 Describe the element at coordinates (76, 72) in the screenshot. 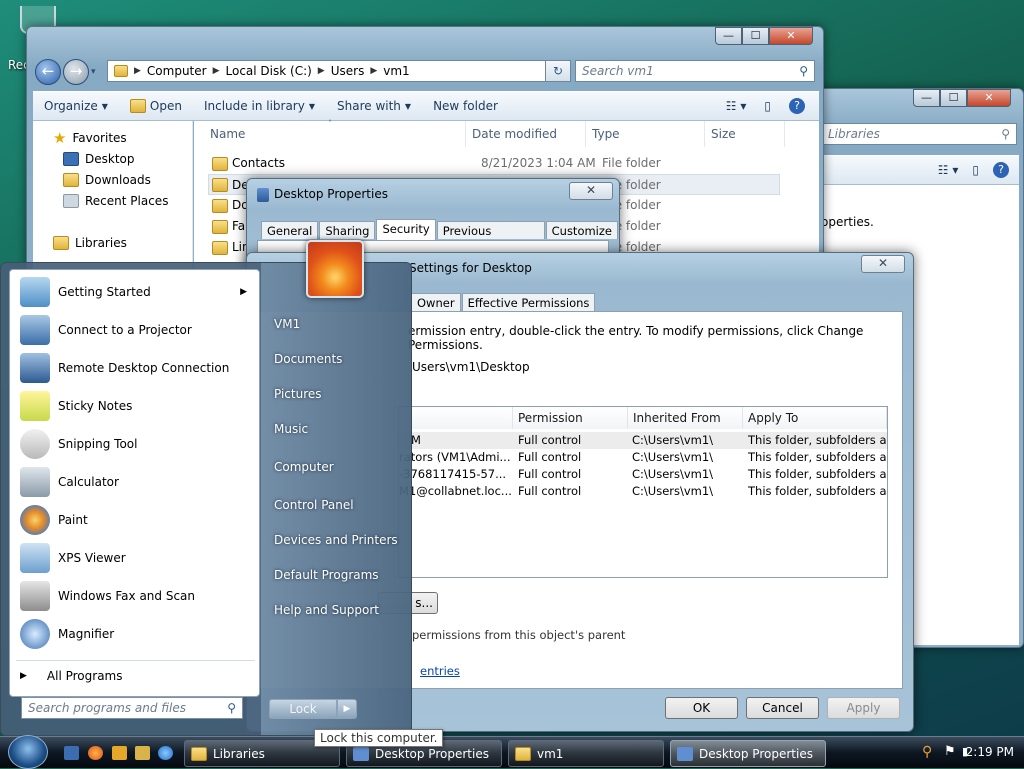

I see `forward-button: →` at that location.